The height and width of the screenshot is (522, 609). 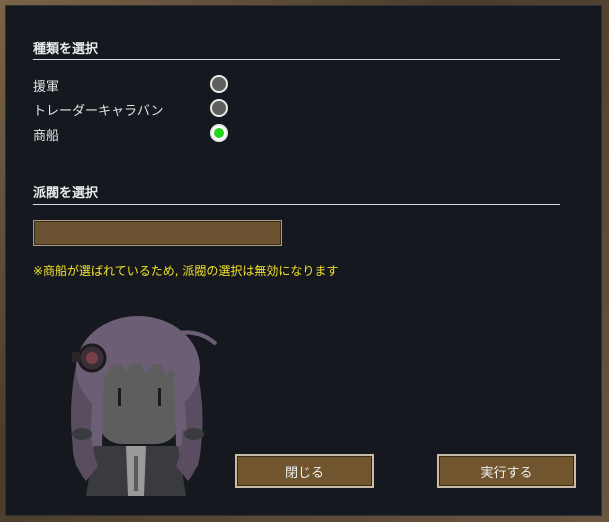 What do you see at coordinates (219, 108) in the screenshot?
I see `radio-trader-caravan` at bounding box center [219, 108].